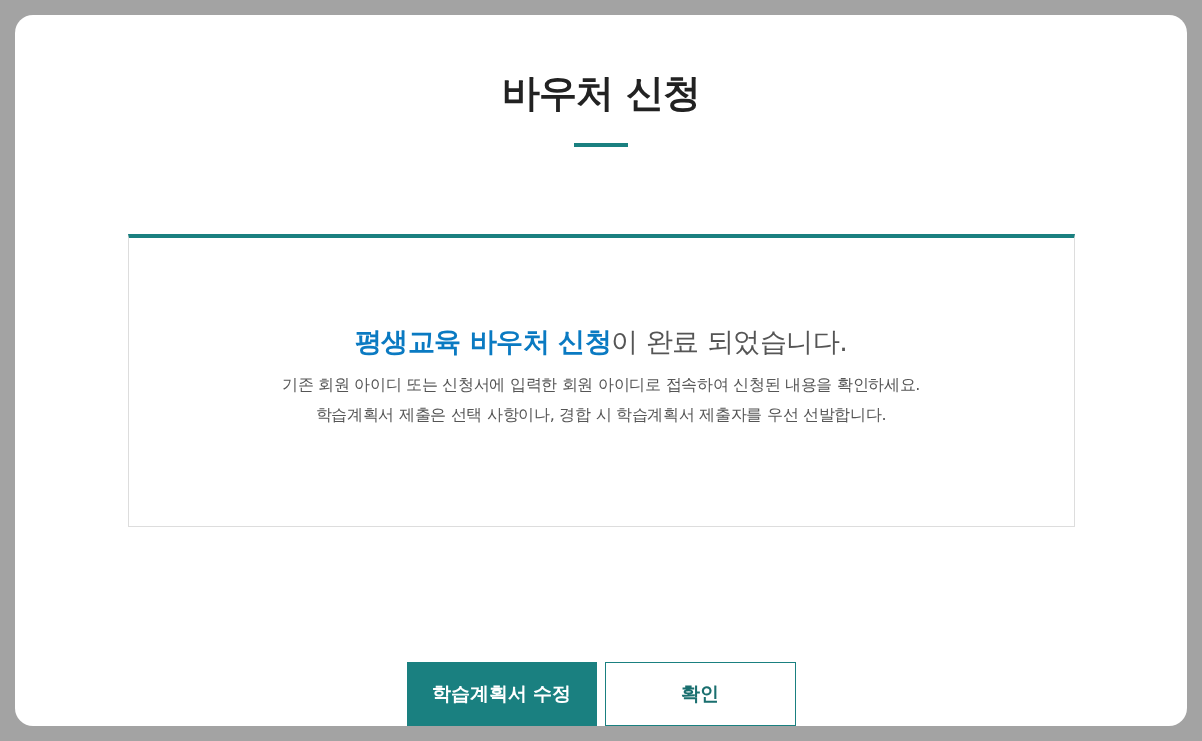  Describe the element at coordinates (601, 341) in the screenshot. I see `completion-headline: 평생교육 바우처 신청이 완료 되었습니다.` at that location.